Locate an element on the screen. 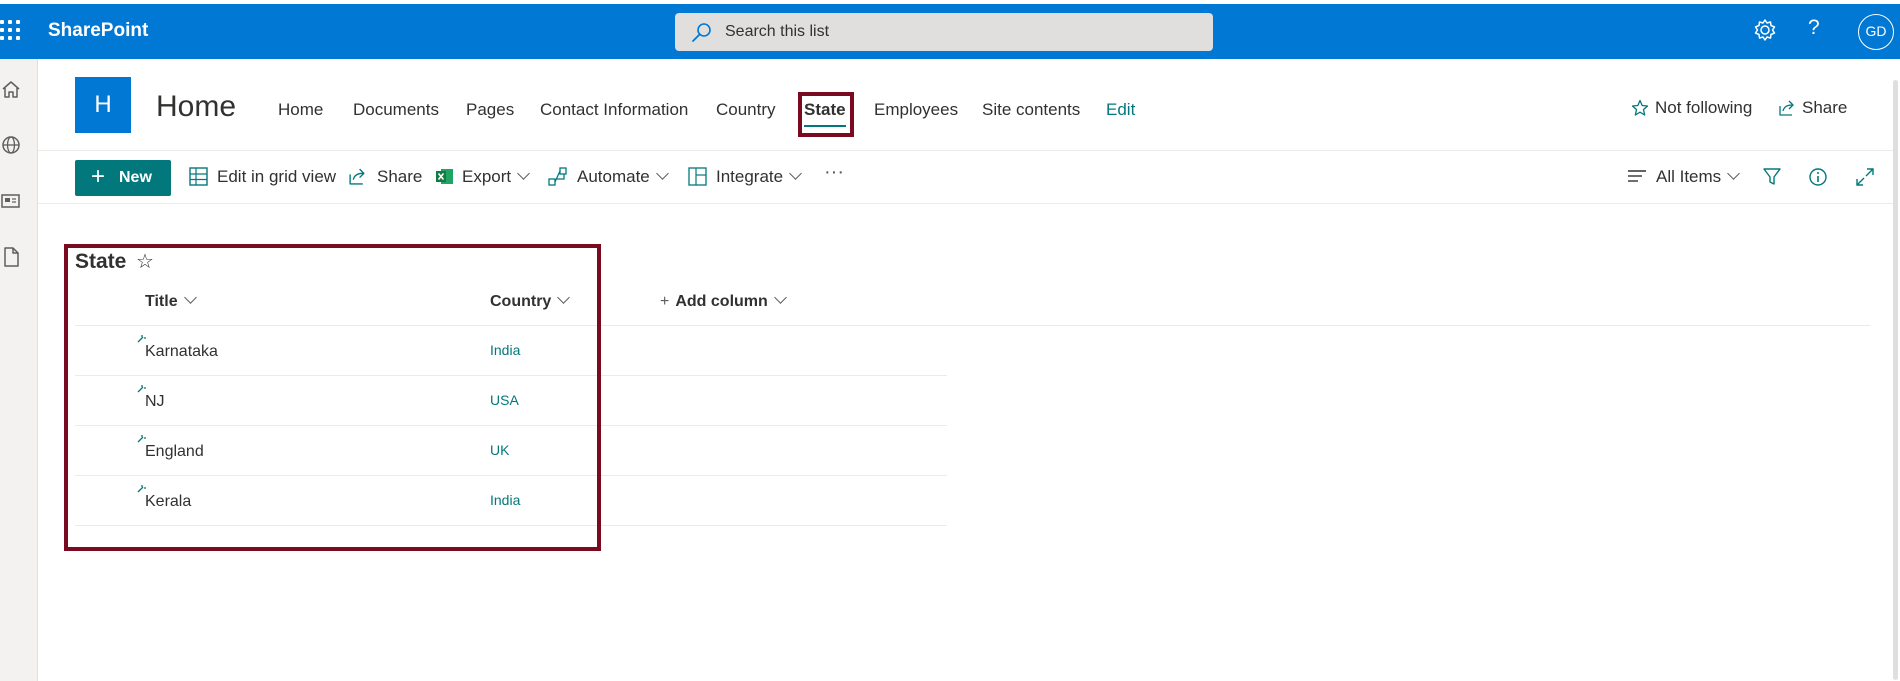 Image resolution: width=1900 pixels, height=681 pixels. brand-name: SharePoint is located at coordinates (98, 31).